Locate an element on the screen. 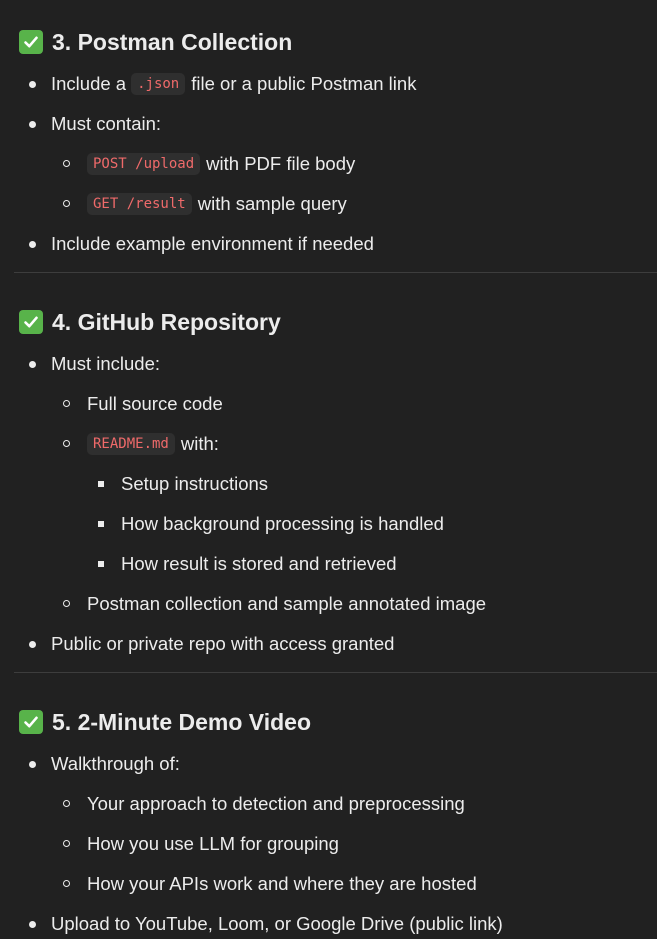 The height and width of the screenshot is (939, 657). item-text: How background processing is handled is located at coordinates (282, 523).